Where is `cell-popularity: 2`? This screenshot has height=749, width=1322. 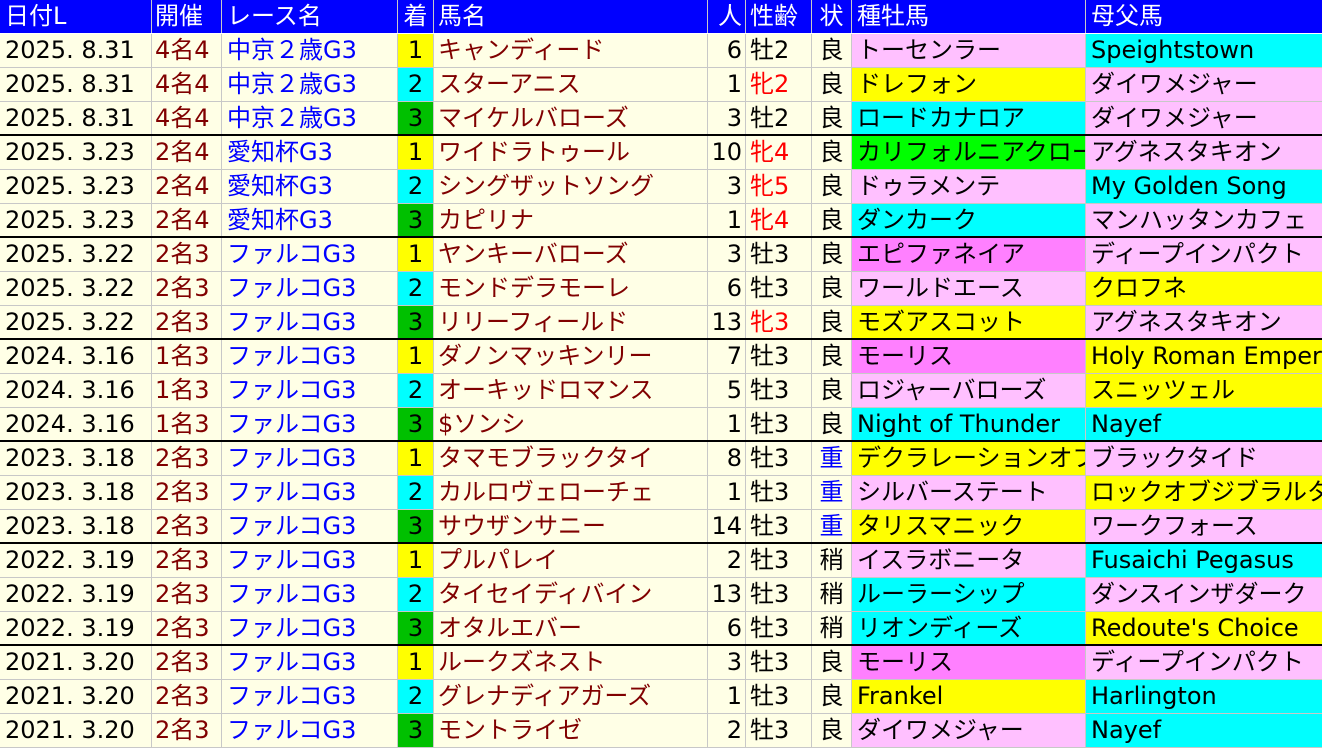 cell-popularity: 2 is located at coordinates (727, 560).